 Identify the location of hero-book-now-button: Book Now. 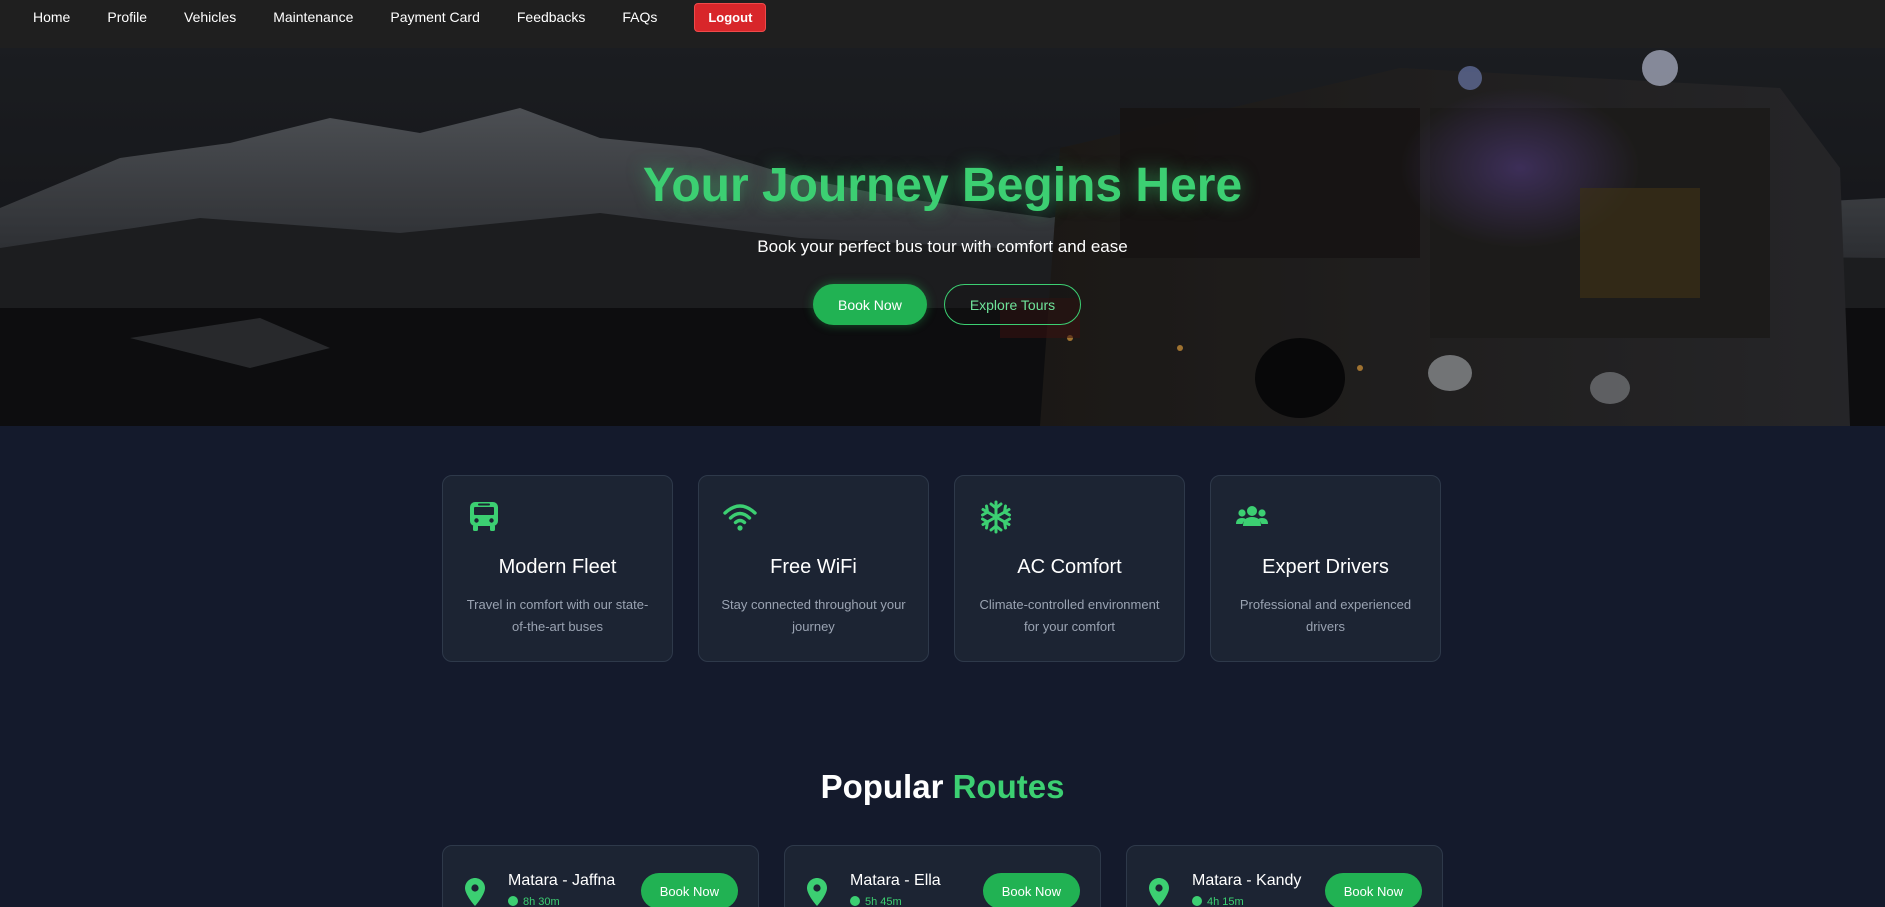
(870, 304).